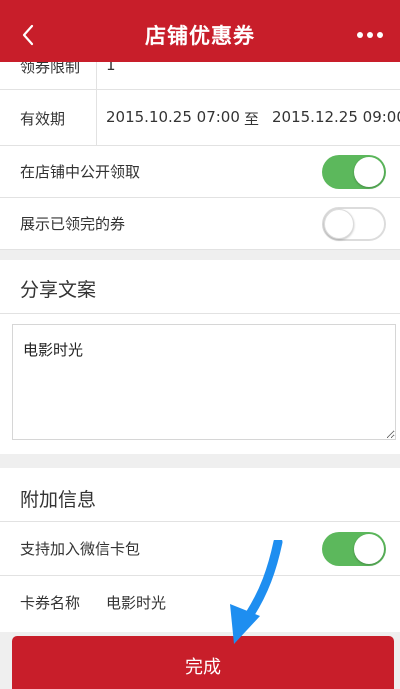  I want to click on public-claim-row: 在店铺中公开领取, so click(200, 172).